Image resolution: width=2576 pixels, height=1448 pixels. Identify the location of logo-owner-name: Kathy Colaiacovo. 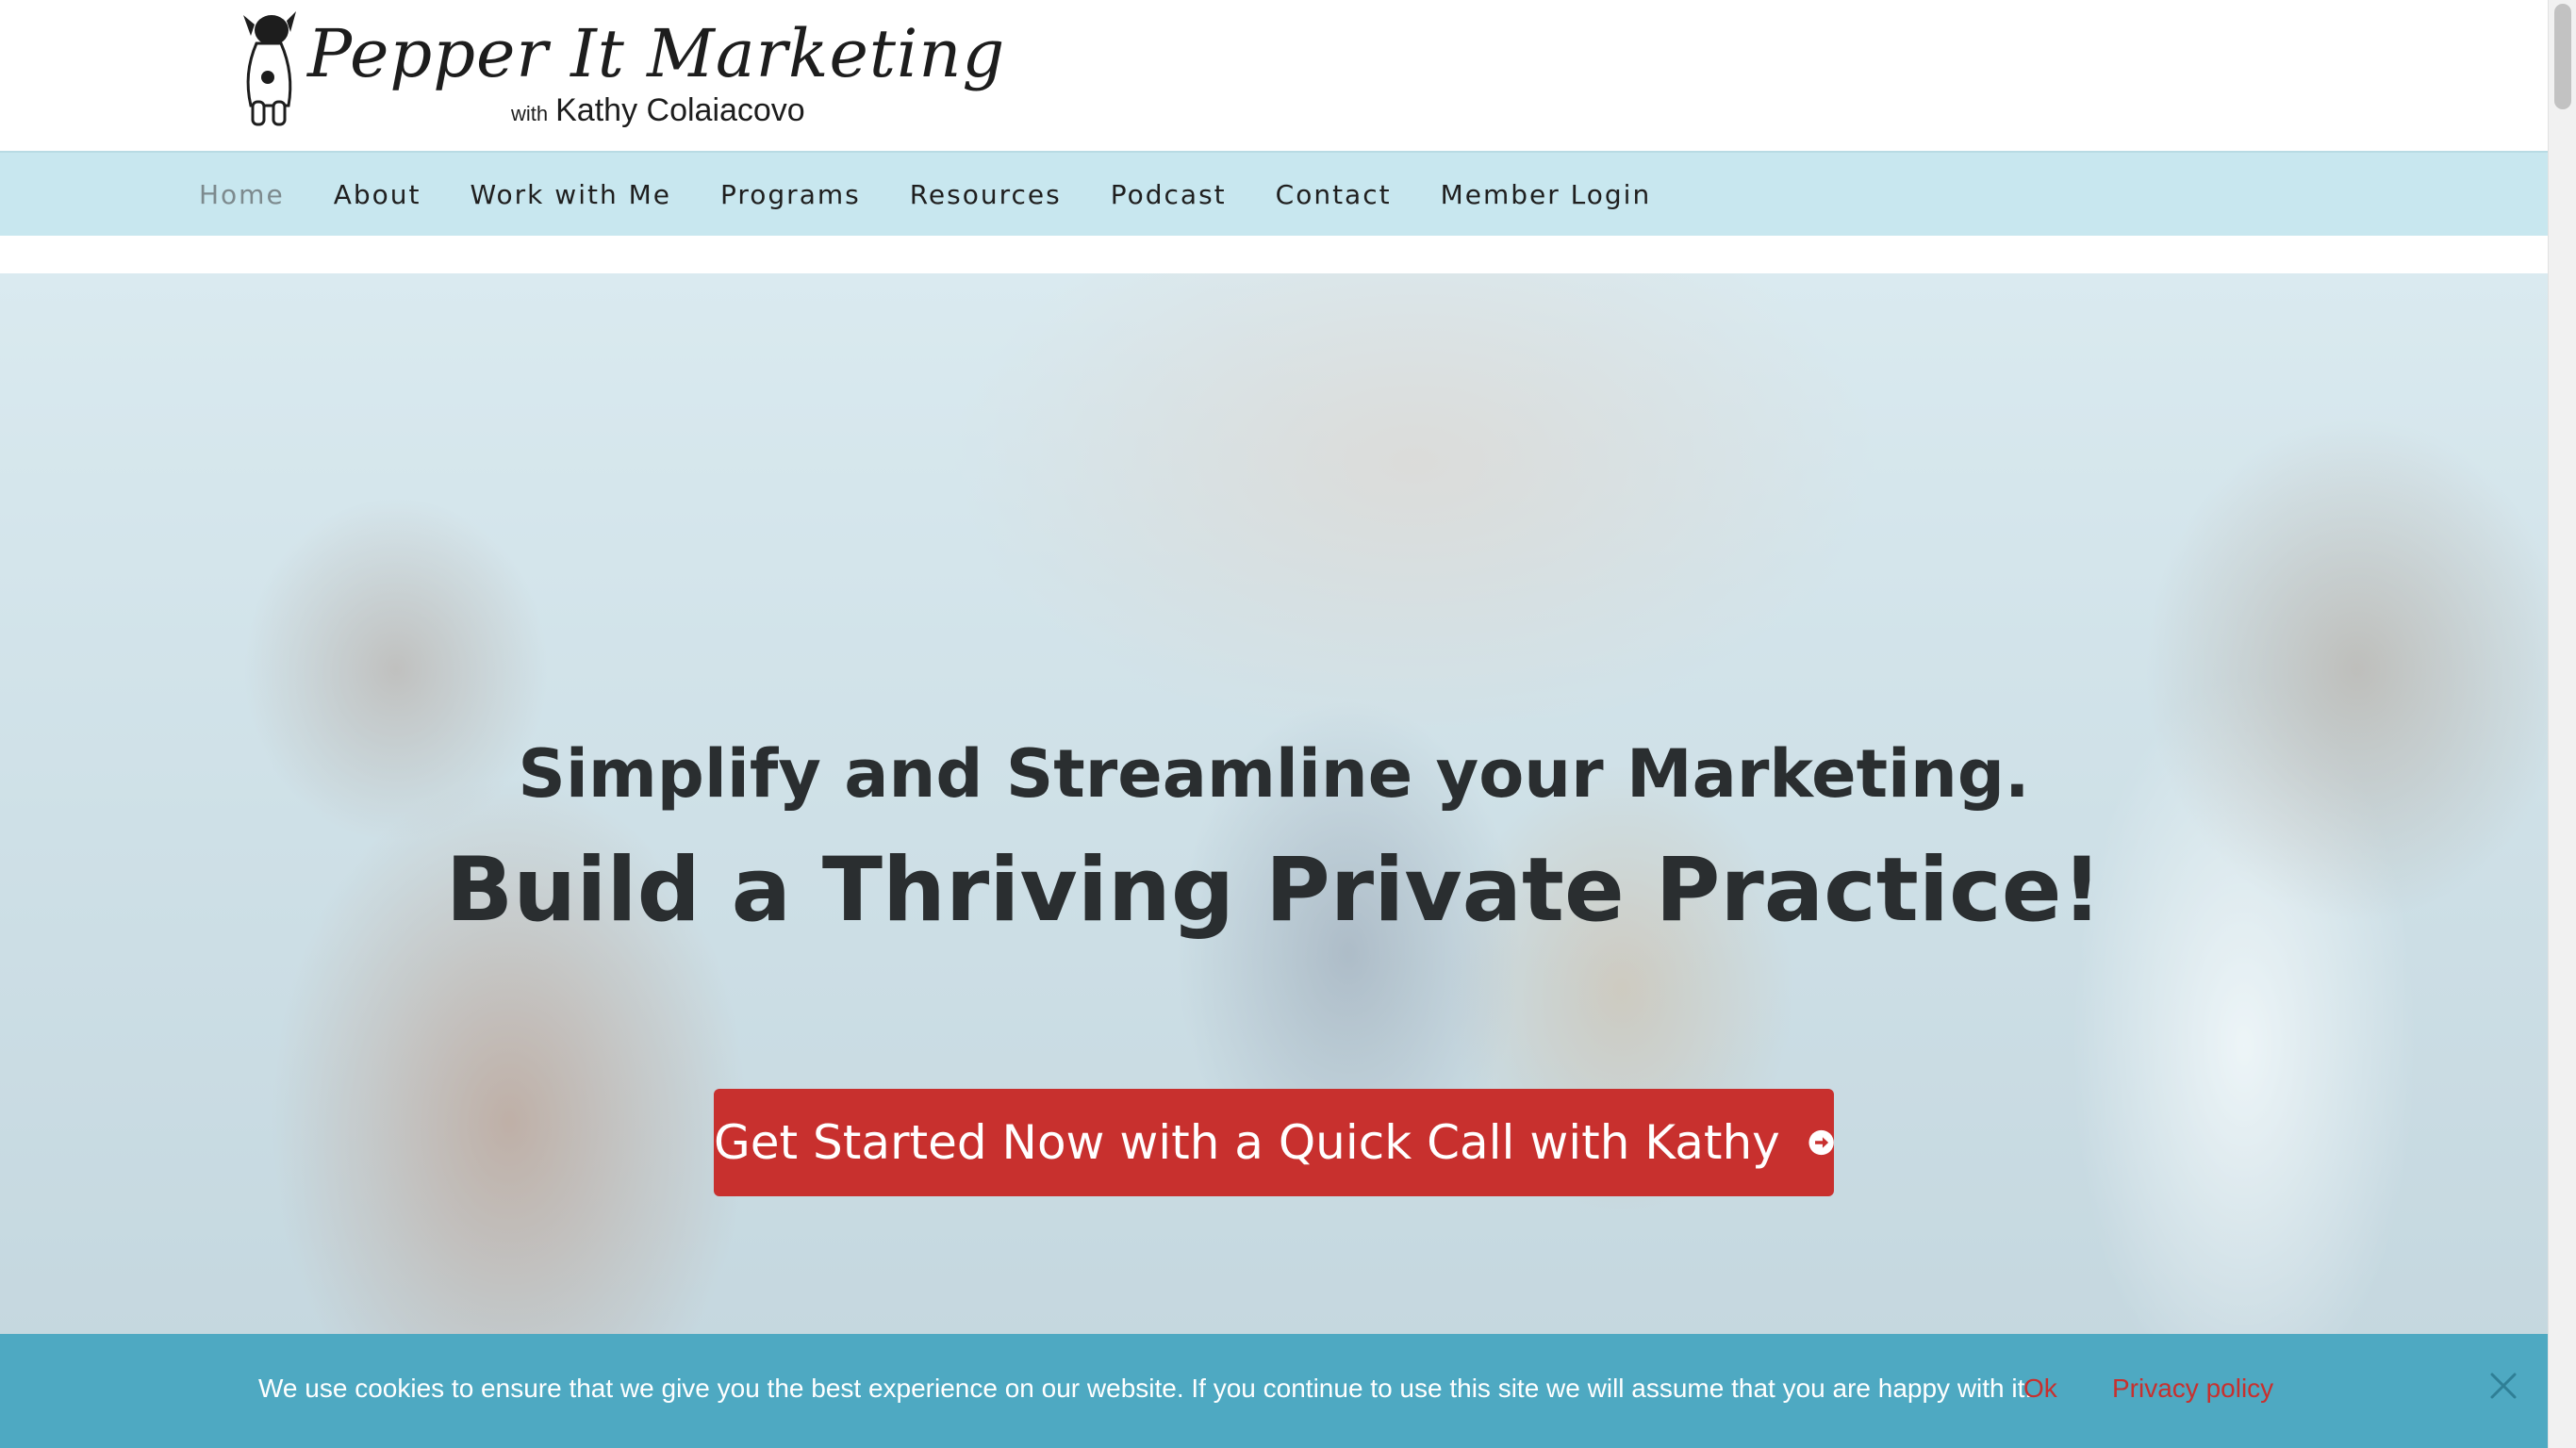
(680, 110).